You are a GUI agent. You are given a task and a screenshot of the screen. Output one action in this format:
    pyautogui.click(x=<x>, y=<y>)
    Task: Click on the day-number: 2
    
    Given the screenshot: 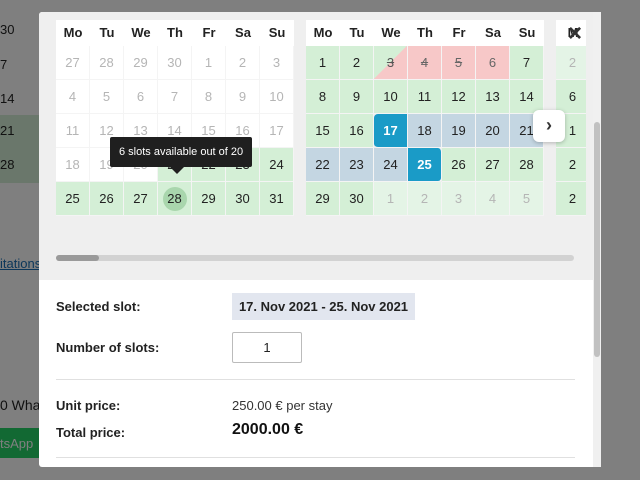 What is the action you would take?
    pyautogui.click(x=242, y=62)
    